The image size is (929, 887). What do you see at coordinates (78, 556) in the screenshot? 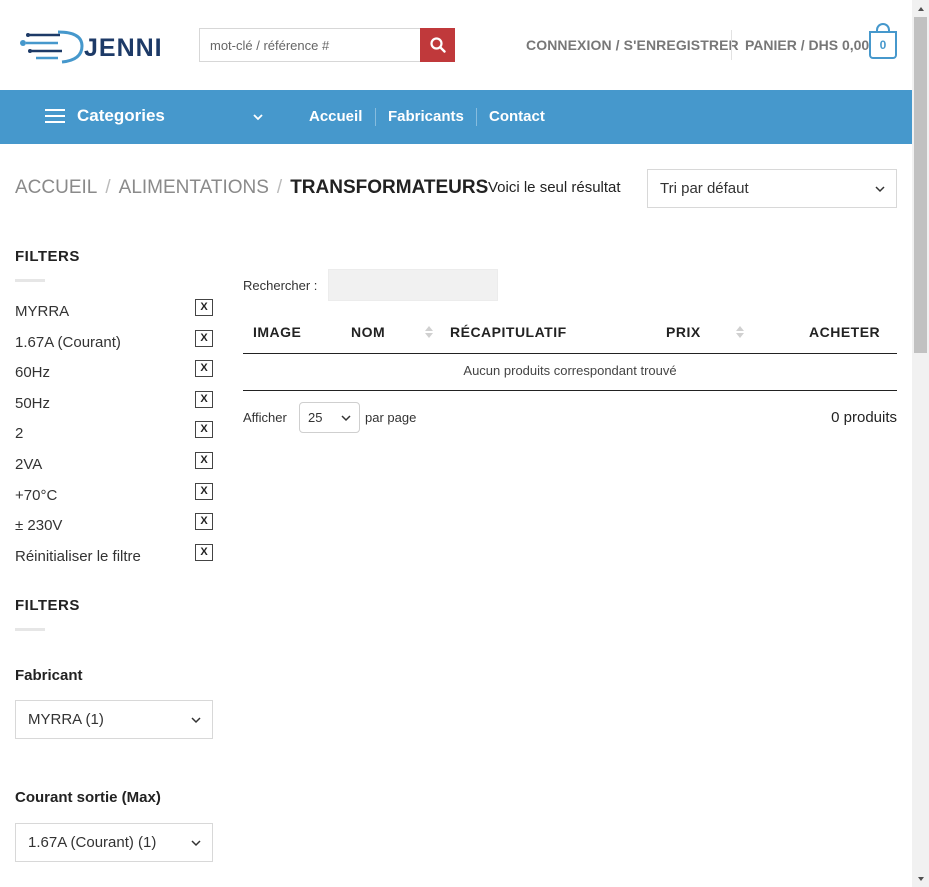
I see `reset-filters-label: Réinitialiser le filtre` at bounding box center [78, 556].